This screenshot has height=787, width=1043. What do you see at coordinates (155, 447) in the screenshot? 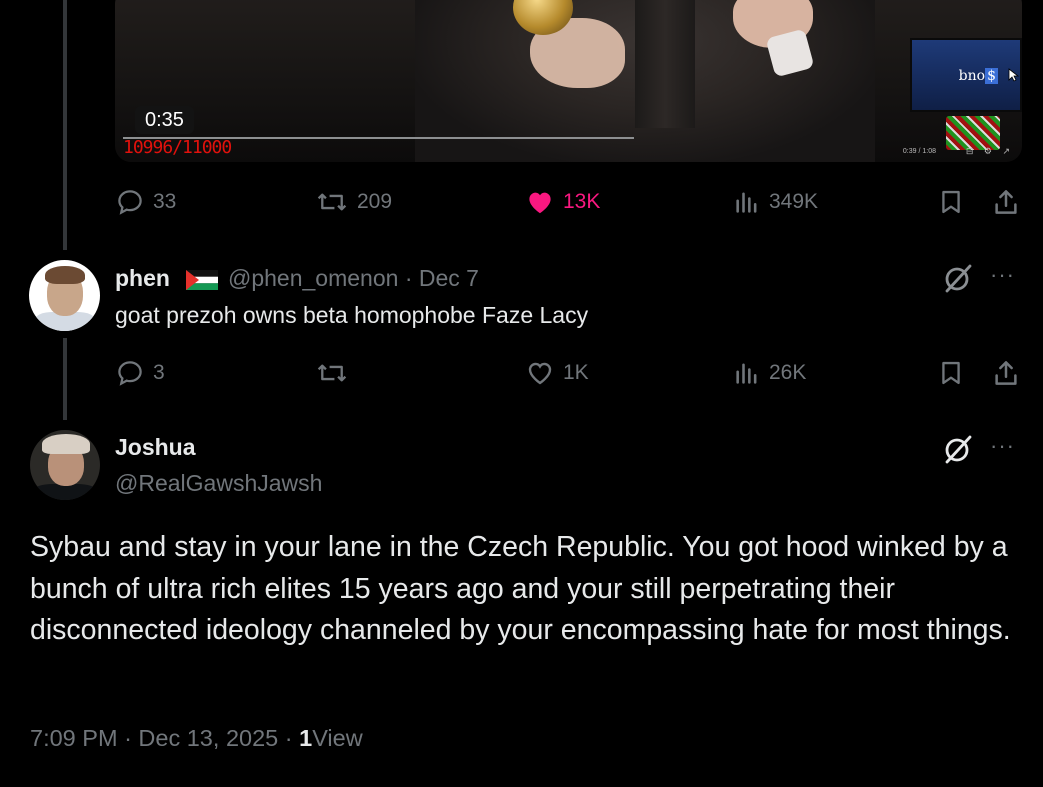
I see `focused-post-display-name: Joshua` at bounding box center [155, 447].